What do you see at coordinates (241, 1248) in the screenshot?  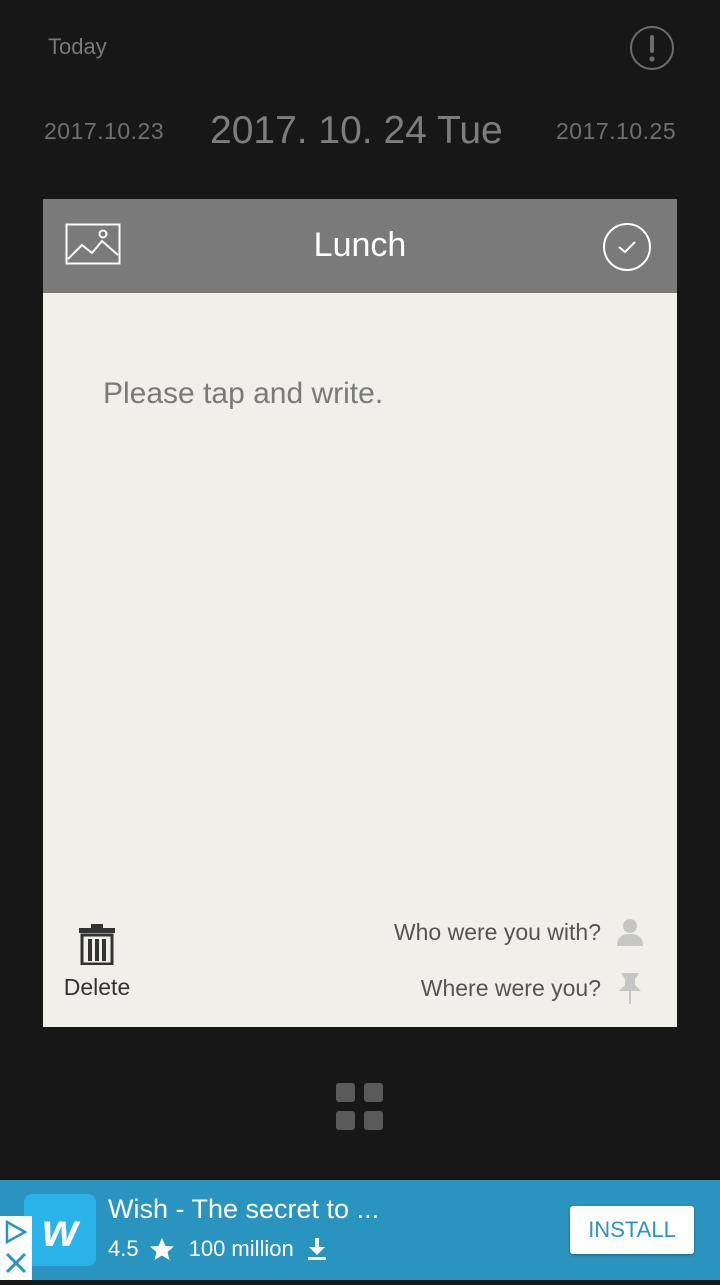 I see `ad-installs: 100 million` at bounding box center [241, 1248].